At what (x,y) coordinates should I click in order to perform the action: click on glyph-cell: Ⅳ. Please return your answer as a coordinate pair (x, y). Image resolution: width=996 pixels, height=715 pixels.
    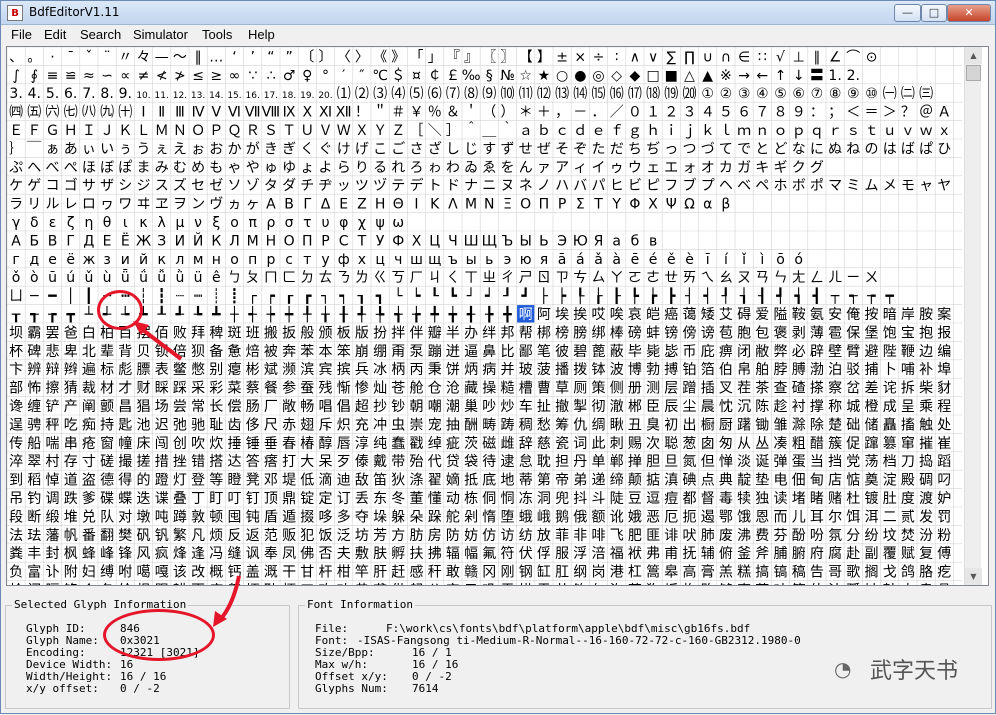
    Looking at the image, I should click on (198, 113).